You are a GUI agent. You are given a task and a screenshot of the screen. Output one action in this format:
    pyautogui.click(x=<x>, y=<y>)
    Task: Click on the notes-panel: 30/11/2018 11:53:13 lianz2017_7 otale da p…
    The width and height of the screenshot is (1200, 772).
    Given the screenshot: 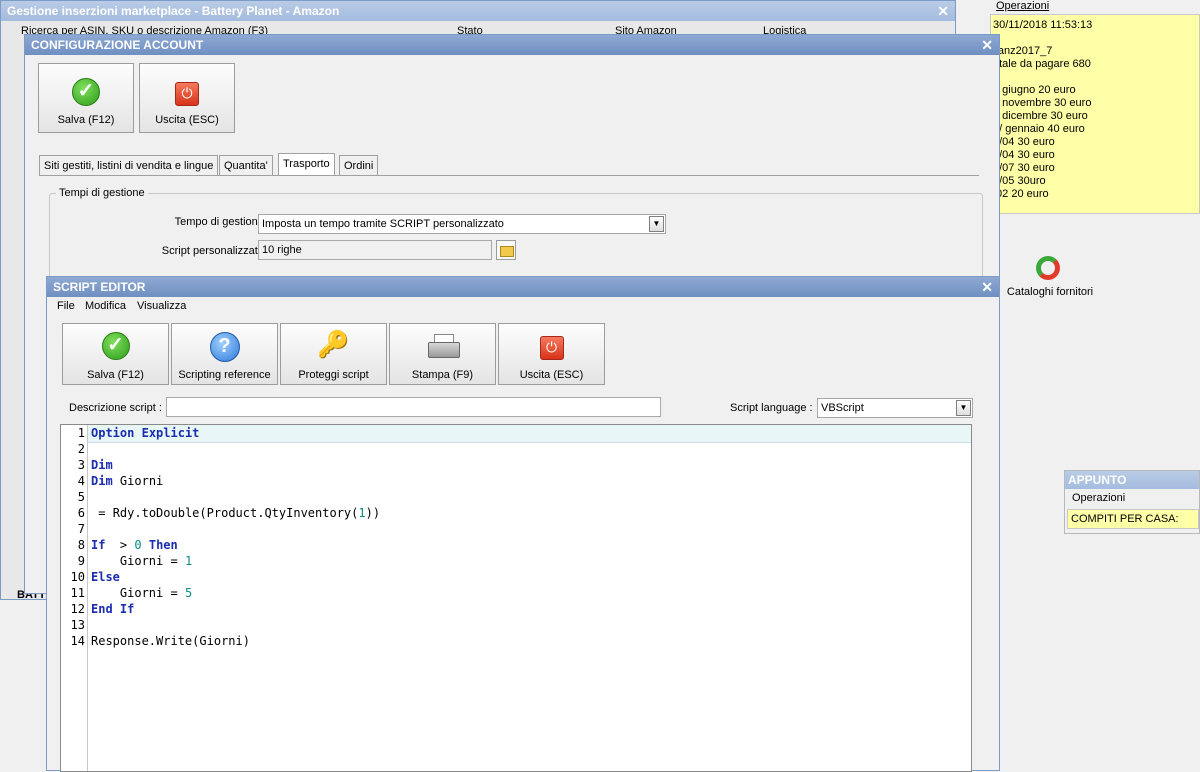 What is the action you would take?
    pyautogui.click(x=1095, y=114)
    